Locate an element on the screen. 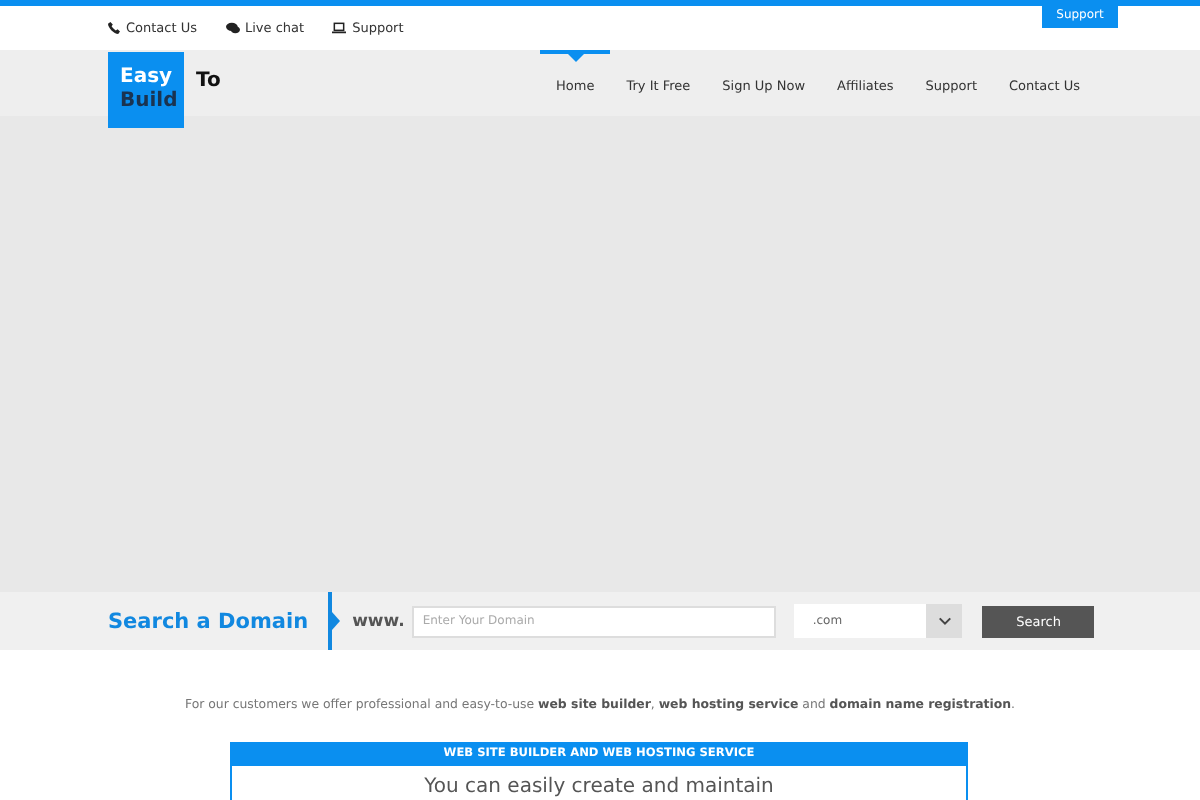  www-prefix: www. is located at coordinates (378, 621).